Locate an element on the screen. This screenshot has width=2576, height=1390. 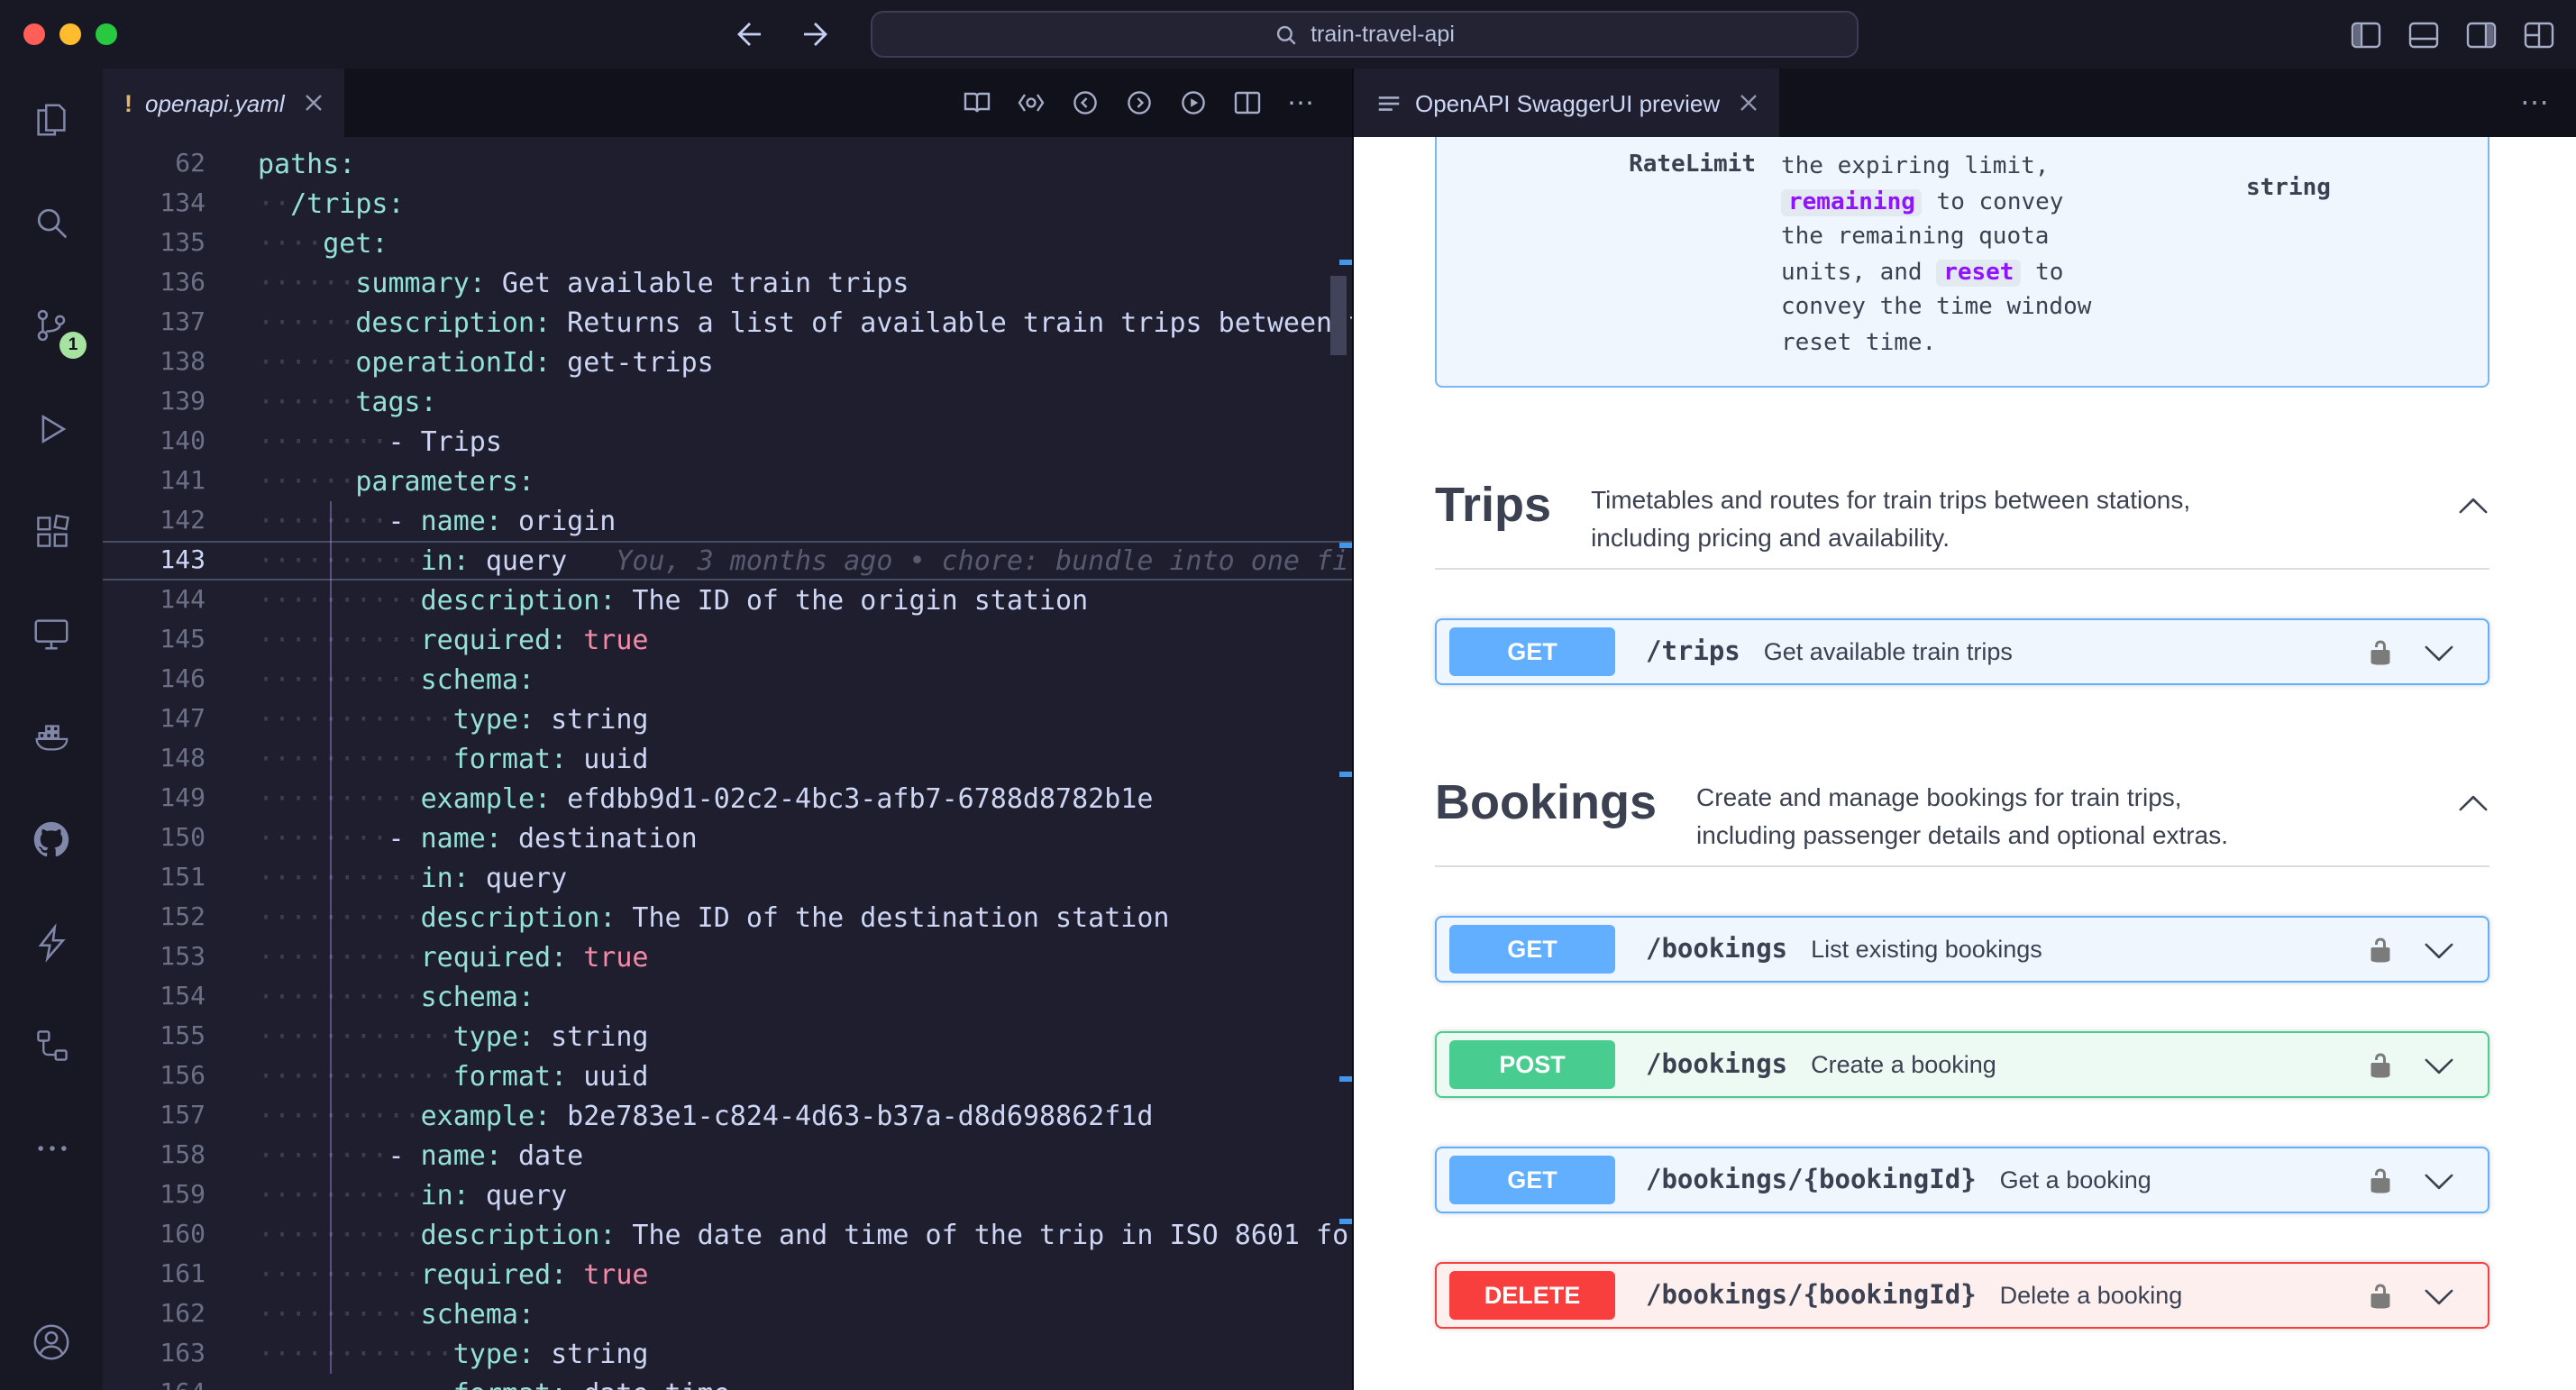
github-icon is located at coordinates (51, 839).